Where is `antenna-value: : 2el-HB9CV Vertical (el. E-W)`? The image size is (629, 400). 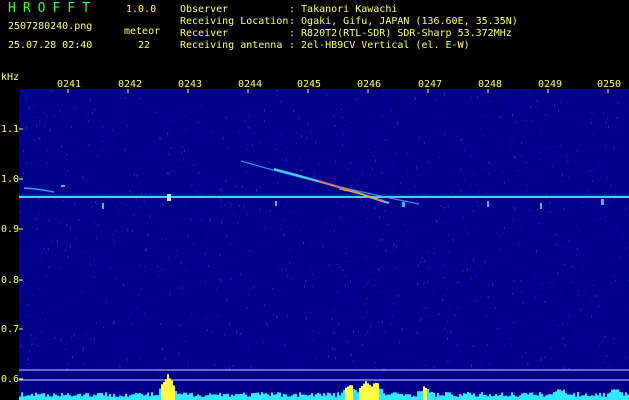
antenna-value: : 2el-HB9CV Vertical (el. E-W) is located at coordinates (379, 45).